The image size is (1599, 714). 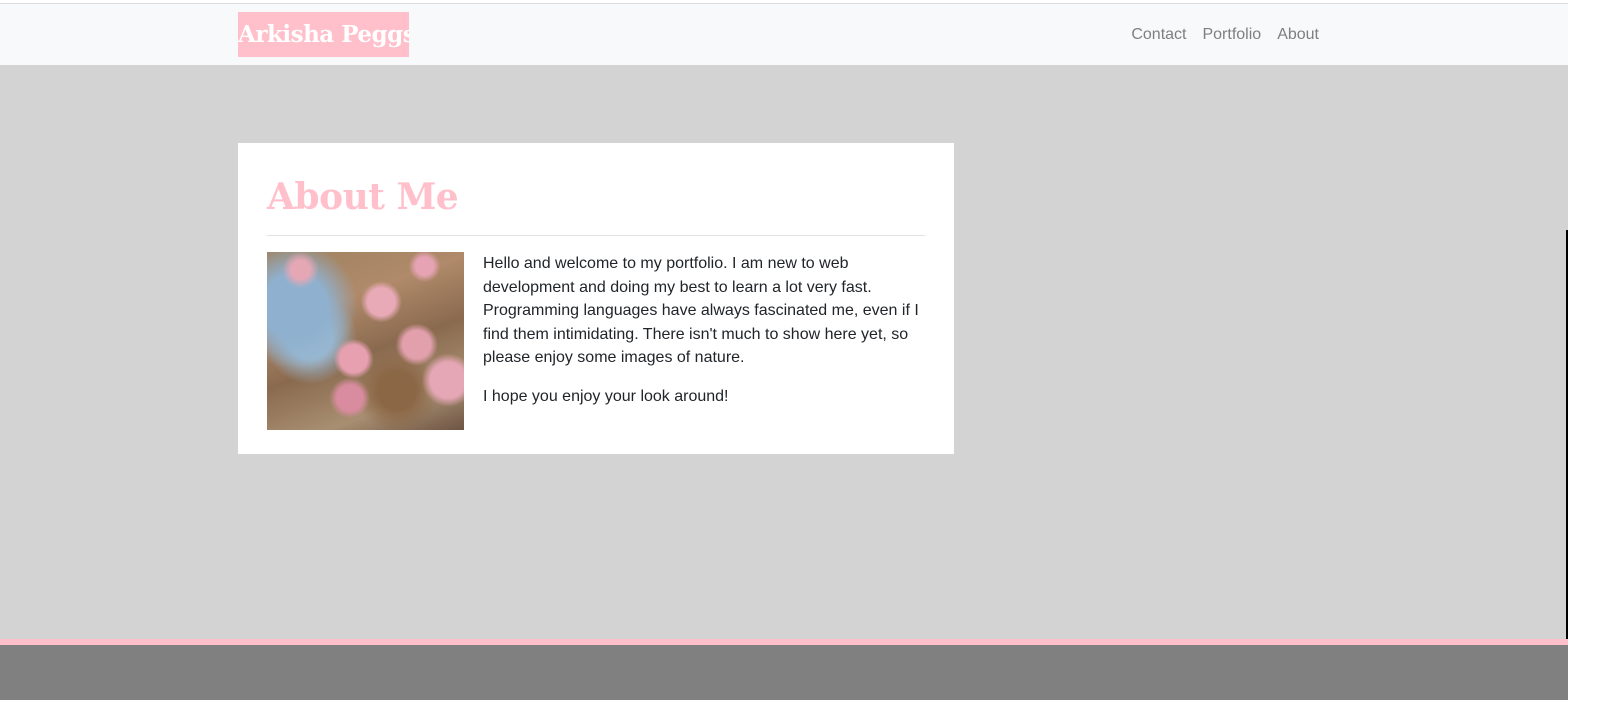 I want to click on nav-links: Contact Portfolio About, so click(x=1217, y=34).